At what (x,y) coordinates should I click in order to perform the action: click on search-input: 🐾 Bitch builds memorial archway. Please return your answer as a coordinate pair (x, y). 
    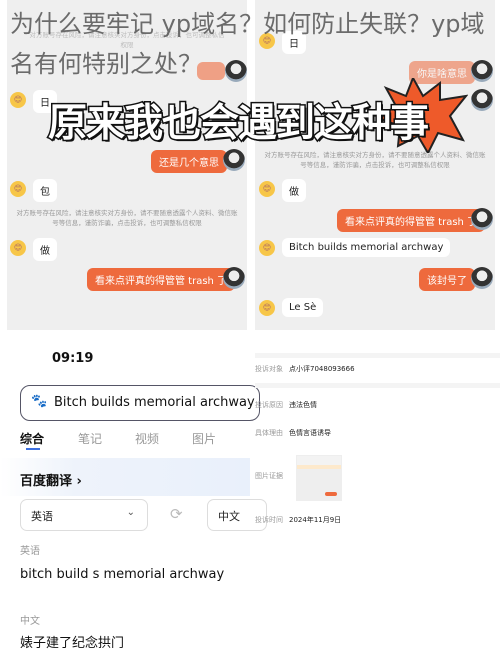
    Looking at the image, I should click on (140, 403).